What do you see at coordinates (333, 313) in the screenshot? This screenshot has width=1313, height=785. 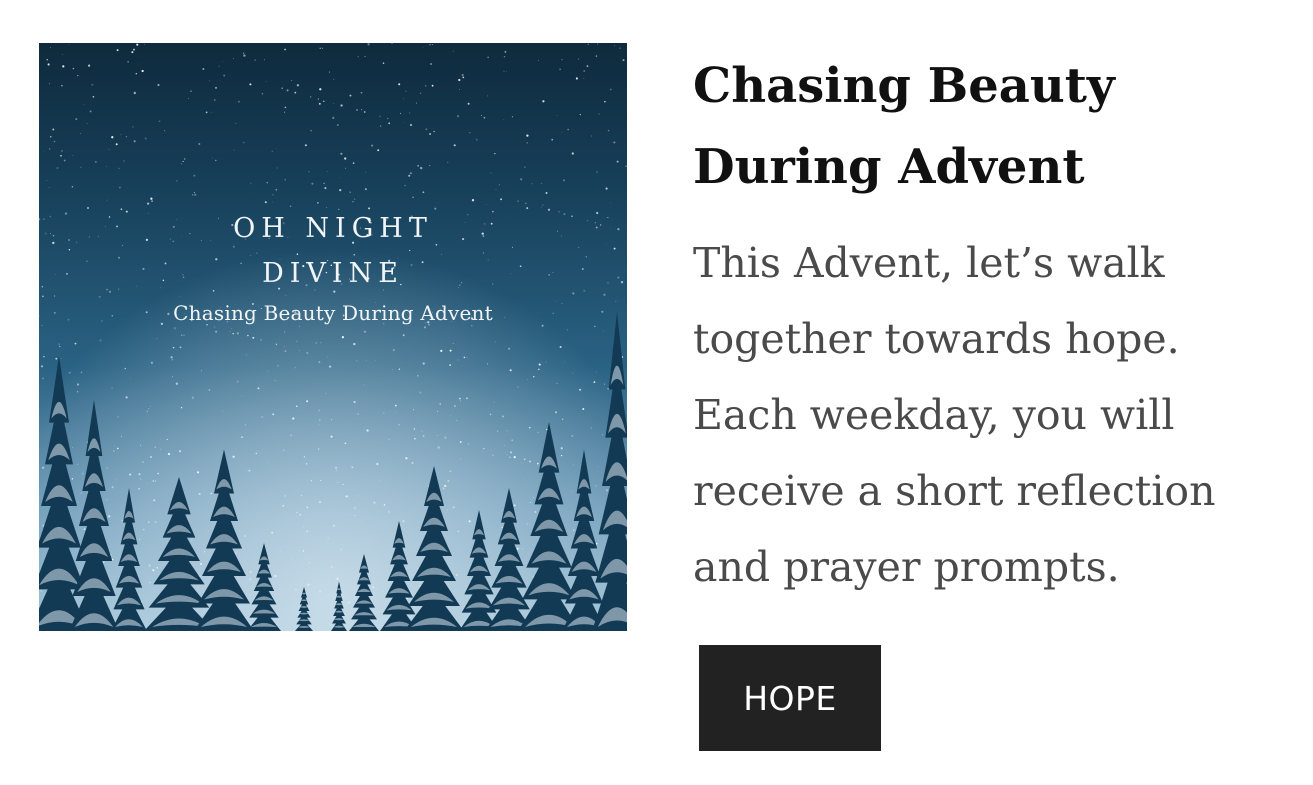 I see `cover-subtitle: Chasing Beauty During Advent` at bounding box center [333, 313].